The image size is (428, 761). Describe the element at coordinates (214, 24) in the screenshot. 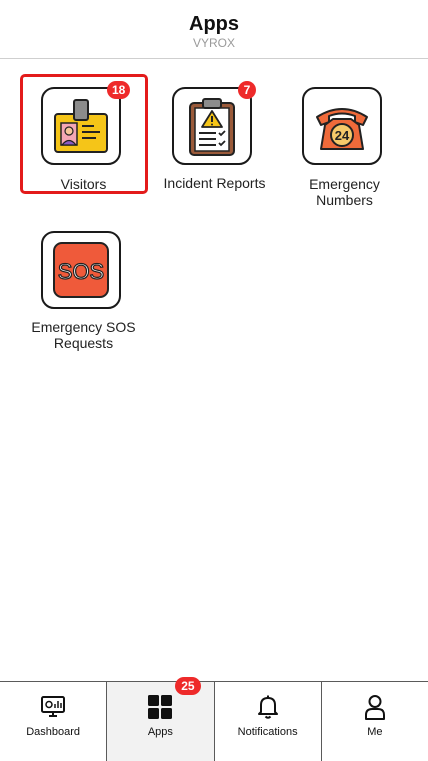

I see `page-title: Apps` at that location.